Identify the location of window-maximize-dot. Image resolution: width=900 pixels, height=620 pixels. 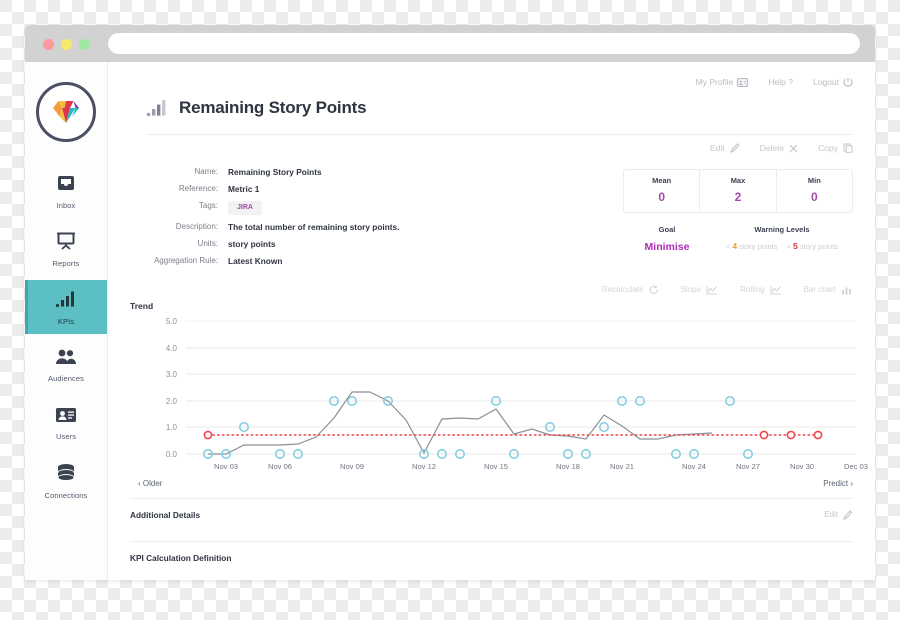
(84, 44).